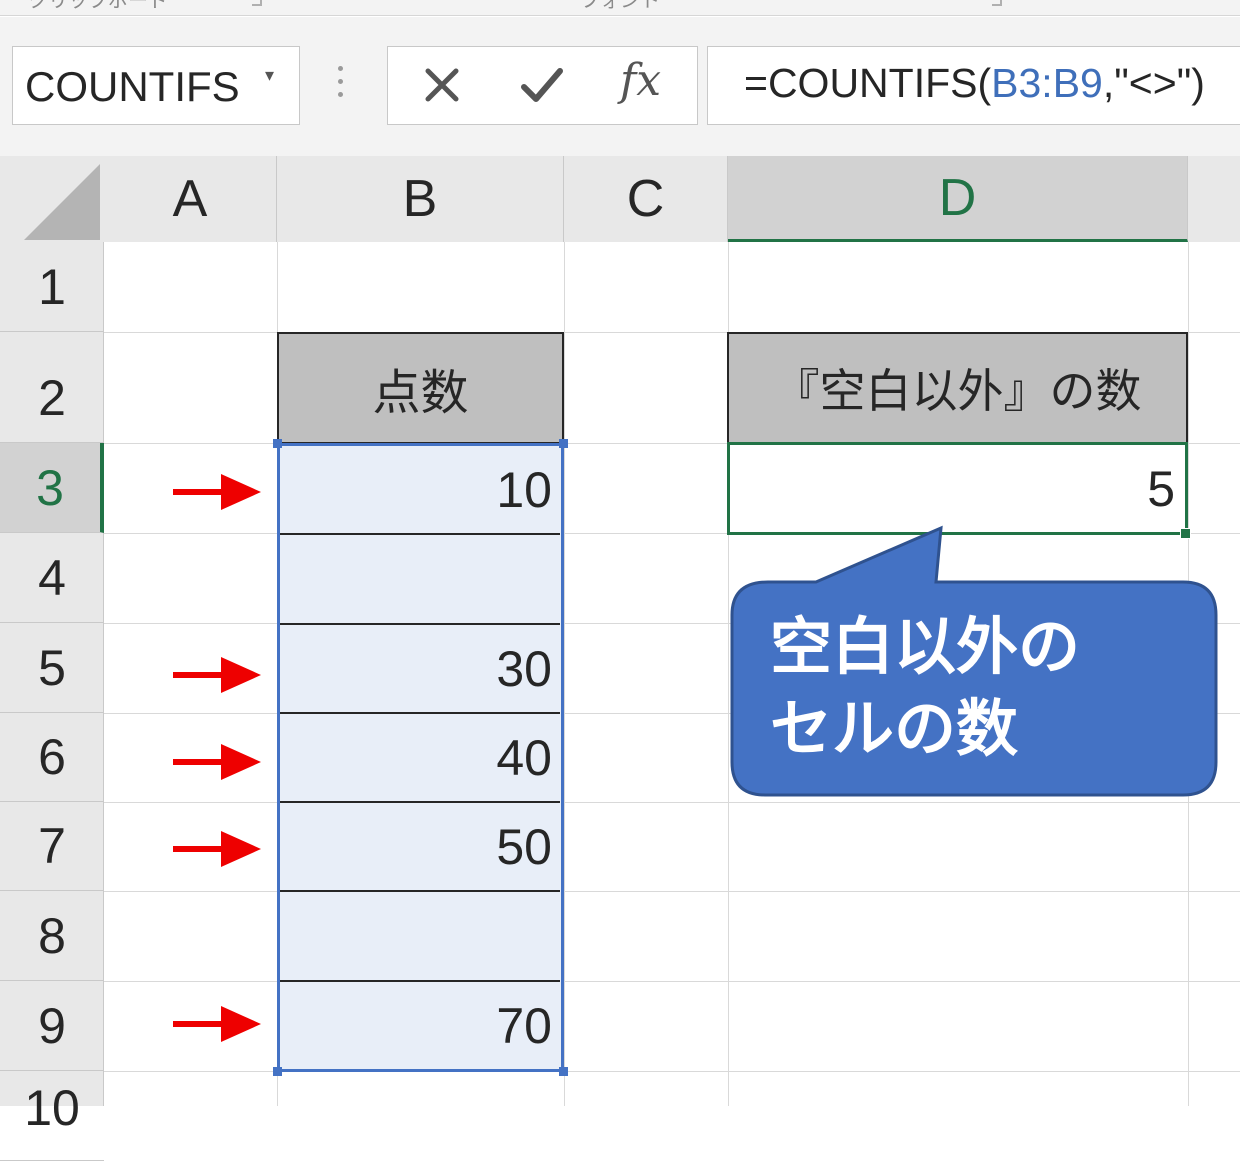 The image size is (1240, 1161). I want to click on cell-b3: 10, so click(419, 489).